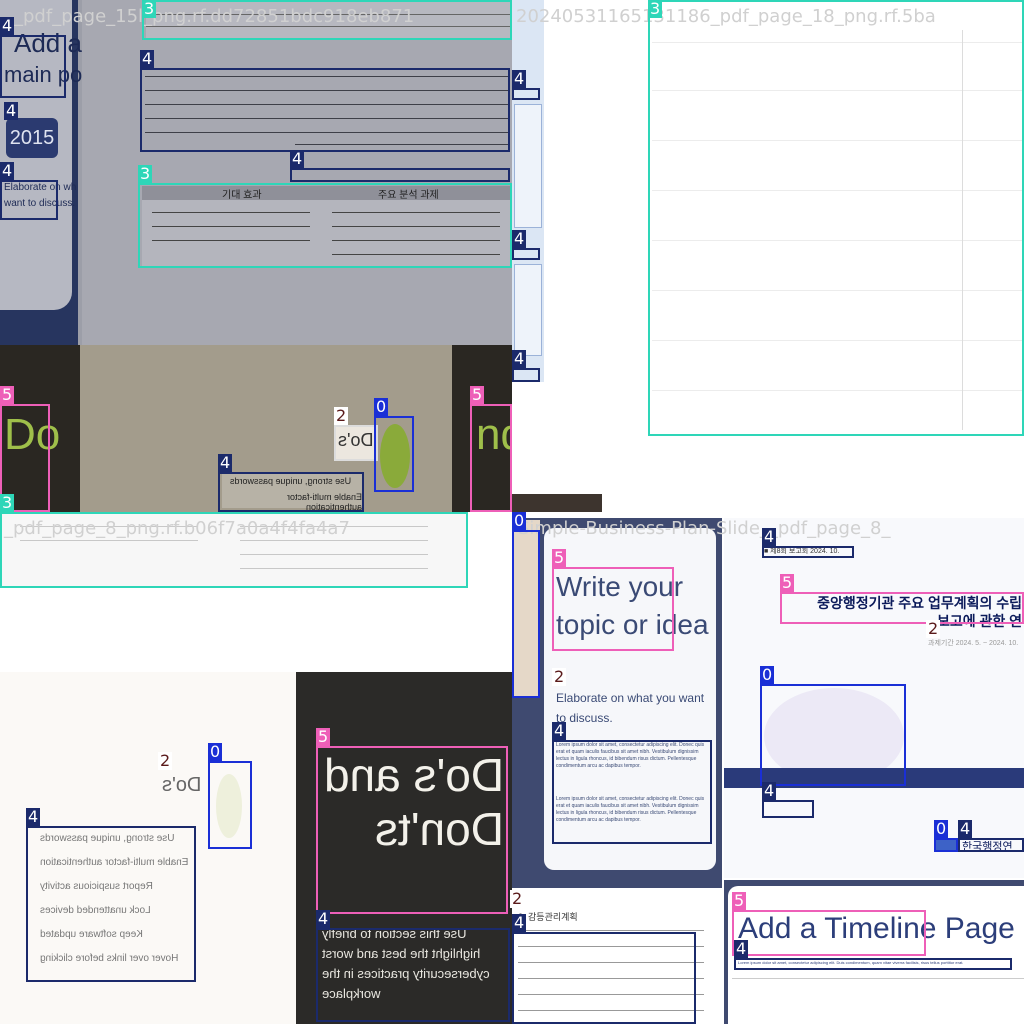 The height and width of the screenshot is (1024, 1024). Describe the element at coordinates (356, 434) in the screenshot. I see `bbox-class-2: 2` at that location.